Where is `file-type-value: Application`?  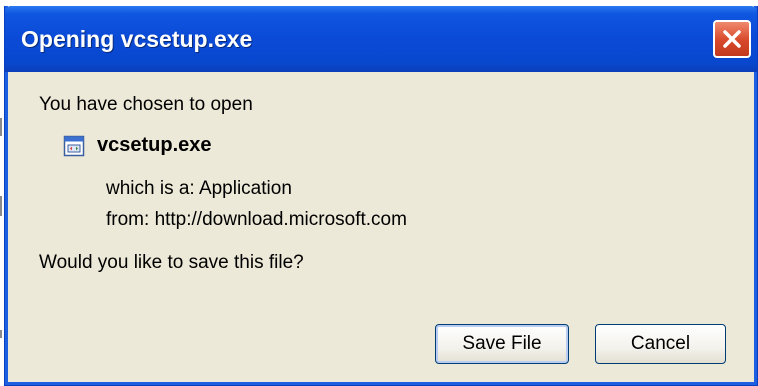
file-type-value: Application is located at coordinates (245, 188).